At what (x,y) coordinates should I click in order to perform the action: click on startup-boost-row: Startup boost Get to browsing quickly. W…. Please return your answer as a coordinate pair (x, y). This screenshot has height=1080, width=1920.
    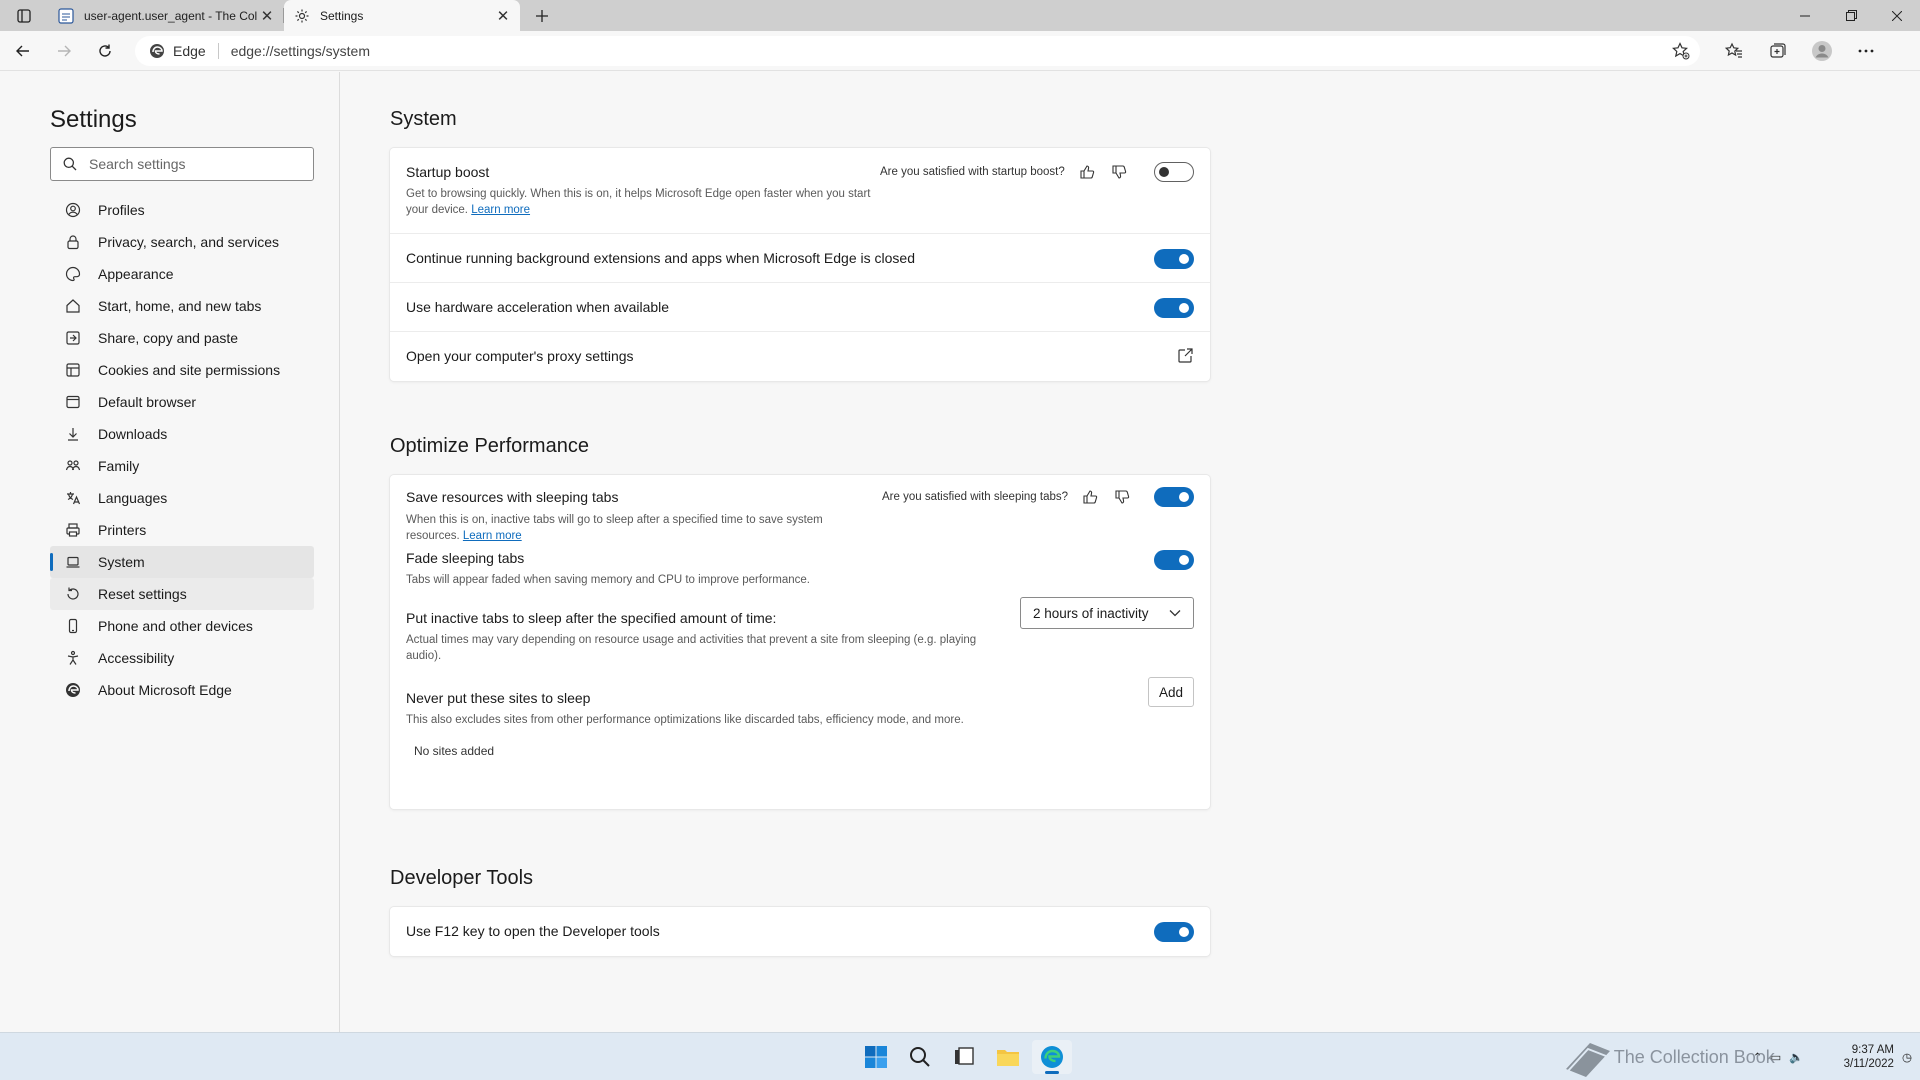
    Looking at the image, I should click on (800, 191).